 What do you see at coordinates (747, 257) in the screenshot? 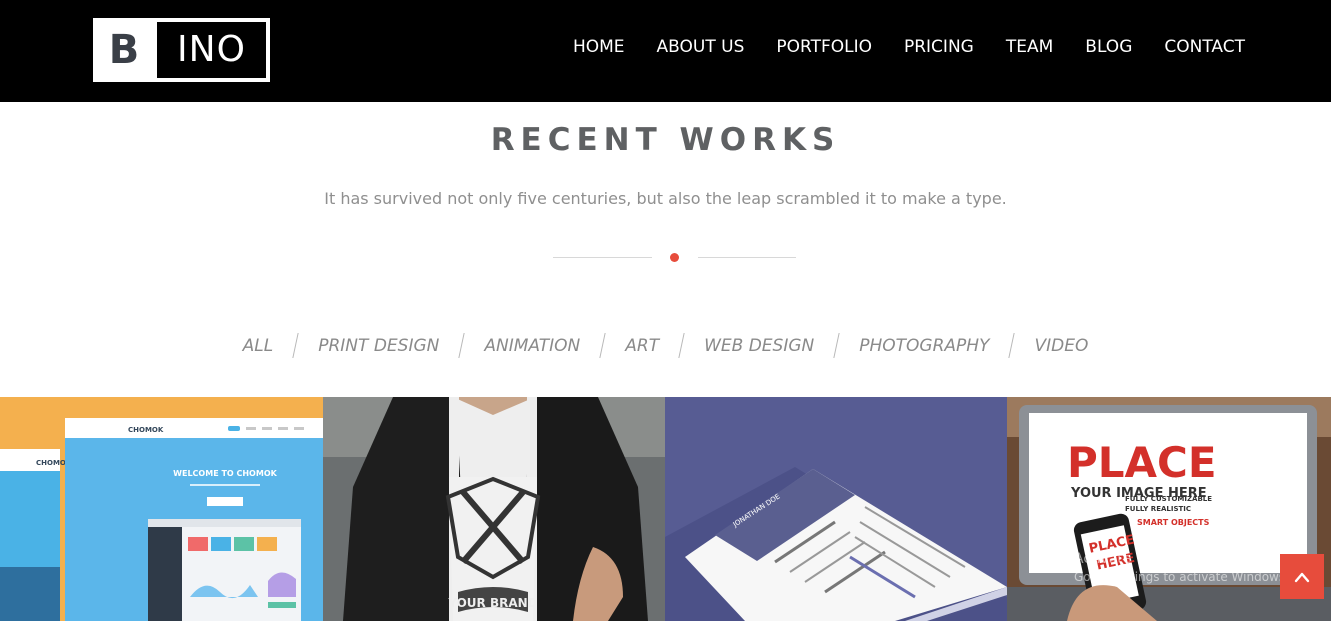
I see `divider-line-right` at bounding box center [747, 257].